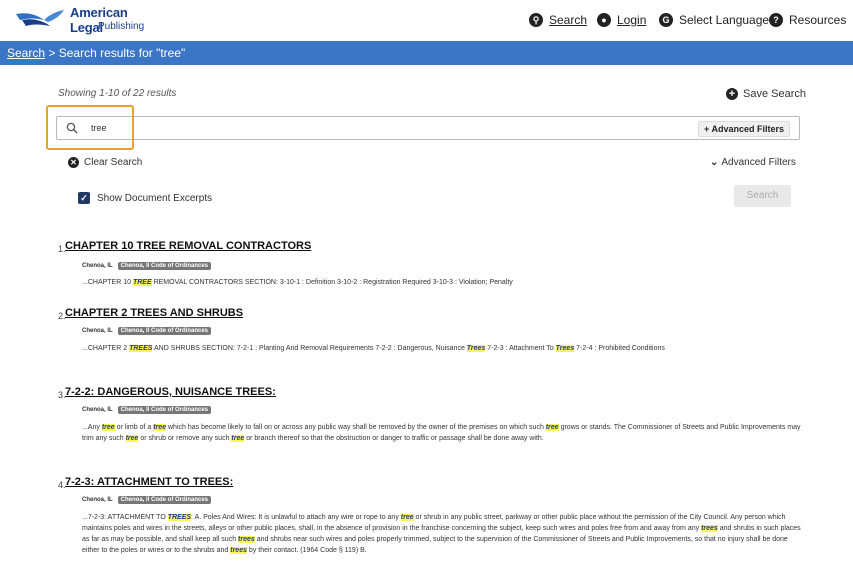 This screenshot has width=853, height=588. What do you see at coordinates (732, 94) in the screenshot?
I see `plus-circle-icon: +` at bounding box center [732, 94].